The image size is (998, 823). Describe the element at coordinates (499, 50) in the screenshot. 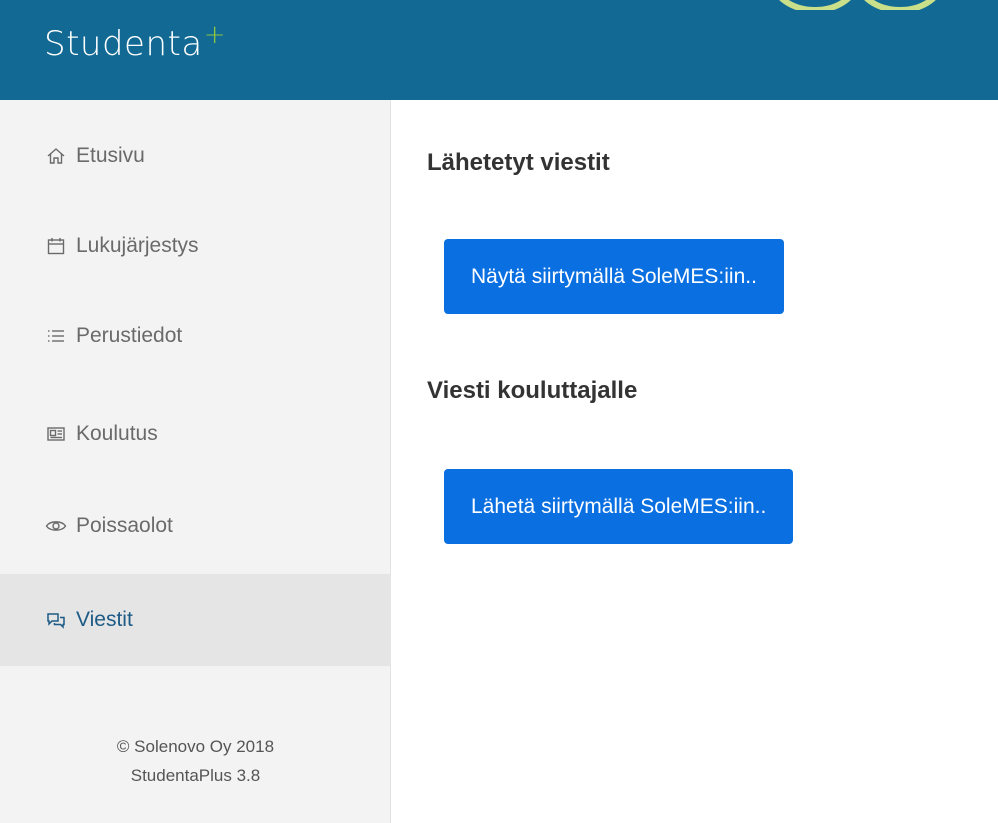

I see `top-header: Studenta+` at that location.